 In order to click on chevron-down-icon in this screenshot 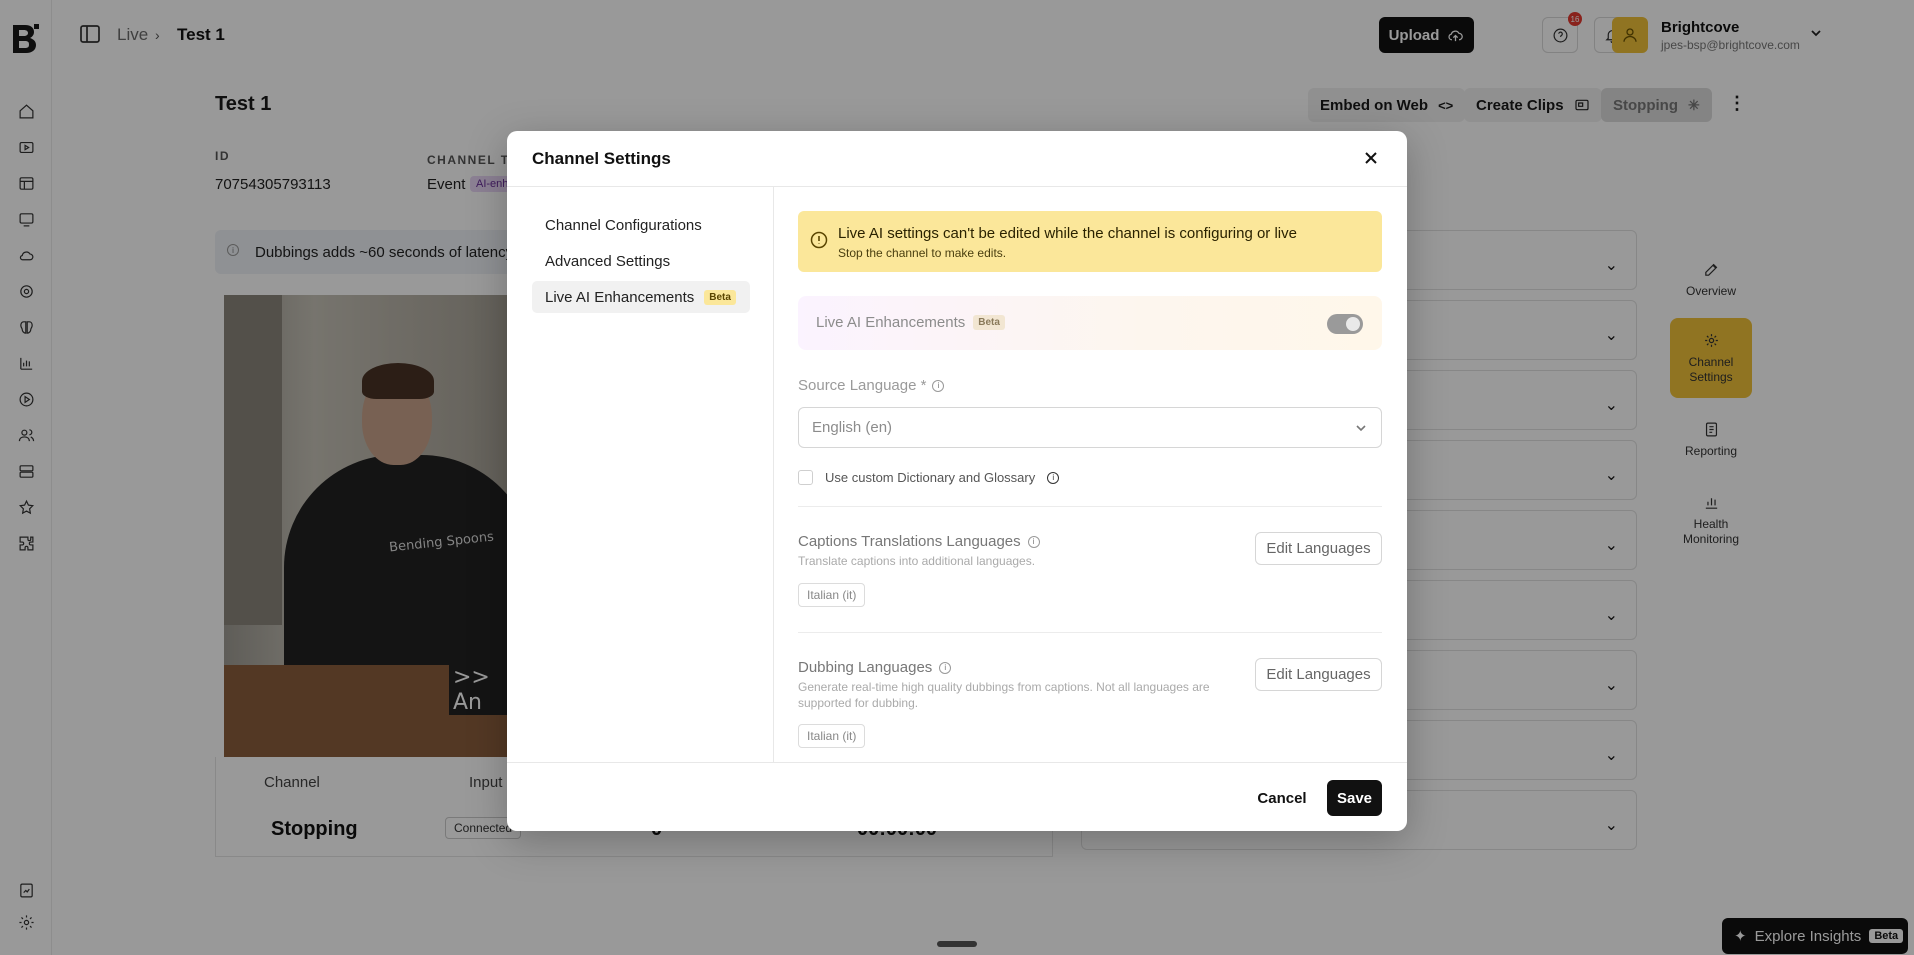, I will do `click(1361, 428)`.